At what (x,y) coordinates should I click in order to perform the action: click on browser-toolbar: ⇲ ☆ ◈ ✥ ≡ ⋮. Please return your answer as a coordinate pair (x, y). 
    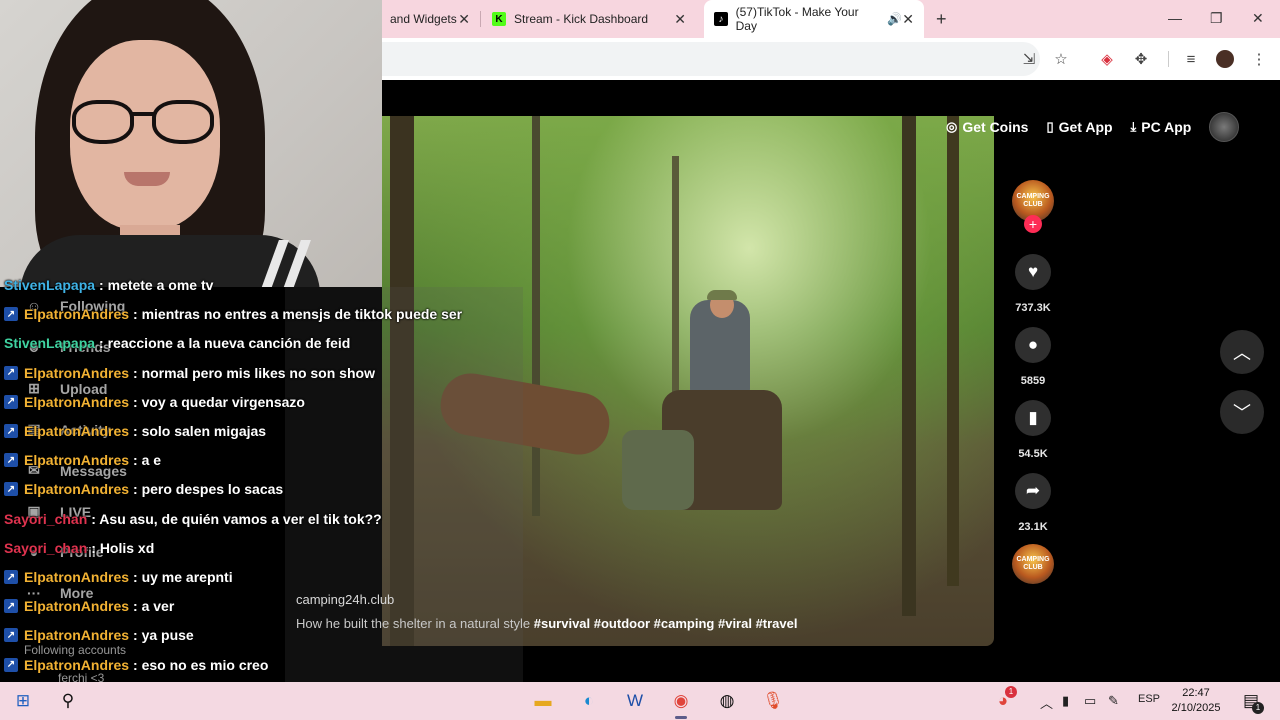
    Looking at the image, I should click on (830, 59).